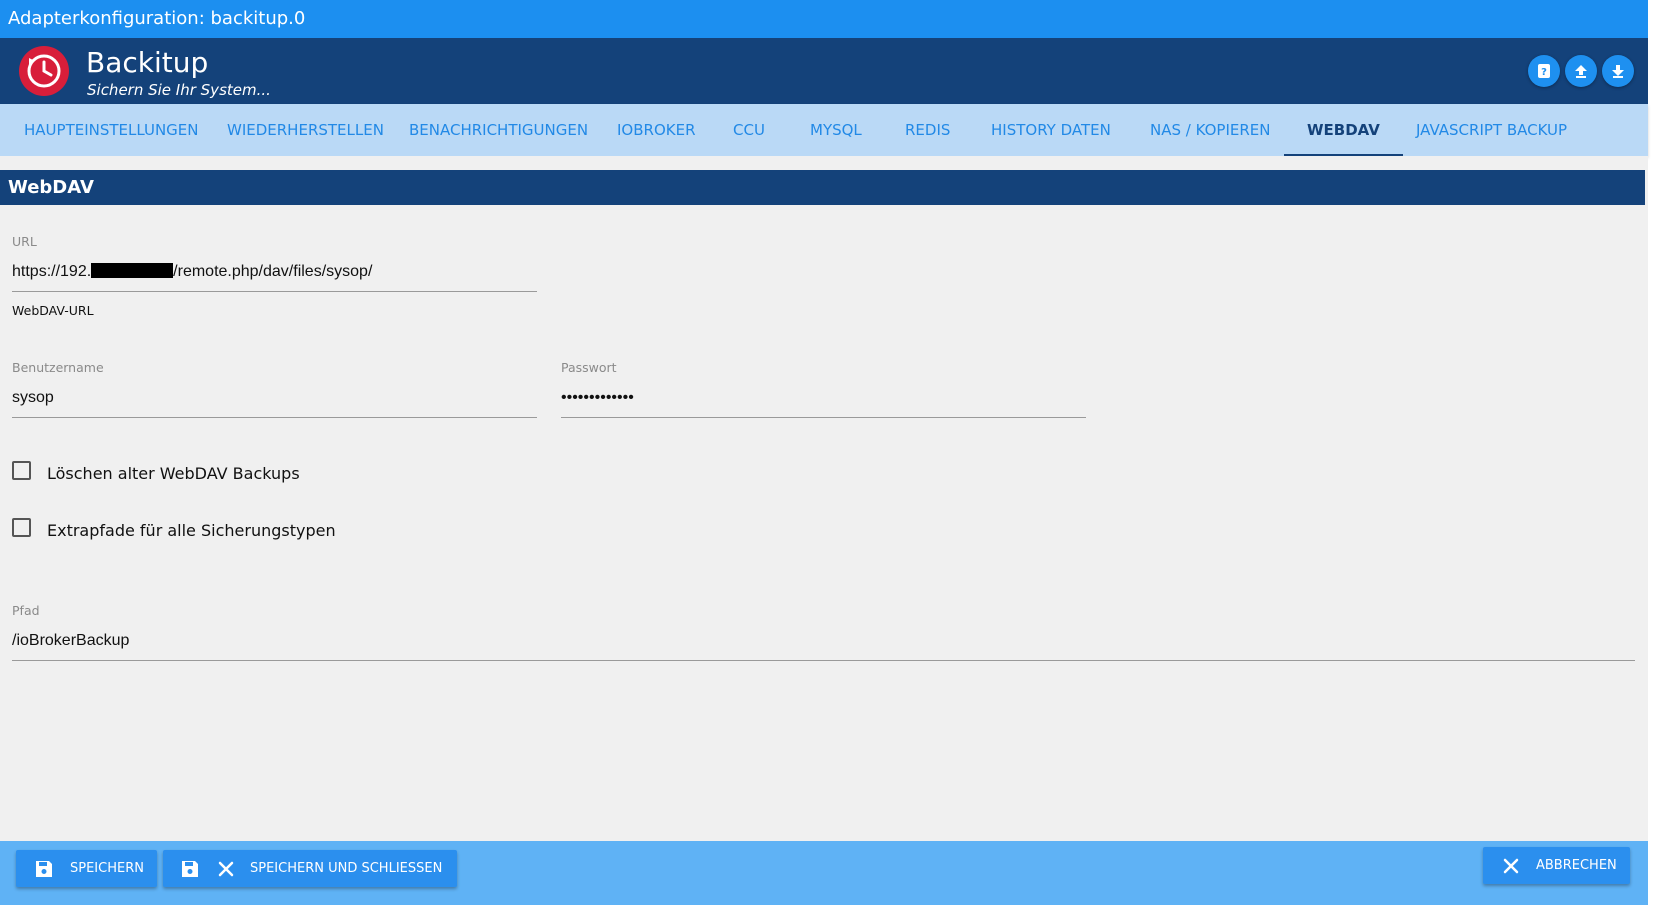  I want to click on window-title: Adapterkonfiguration: backitup.0, so click(157, 18).